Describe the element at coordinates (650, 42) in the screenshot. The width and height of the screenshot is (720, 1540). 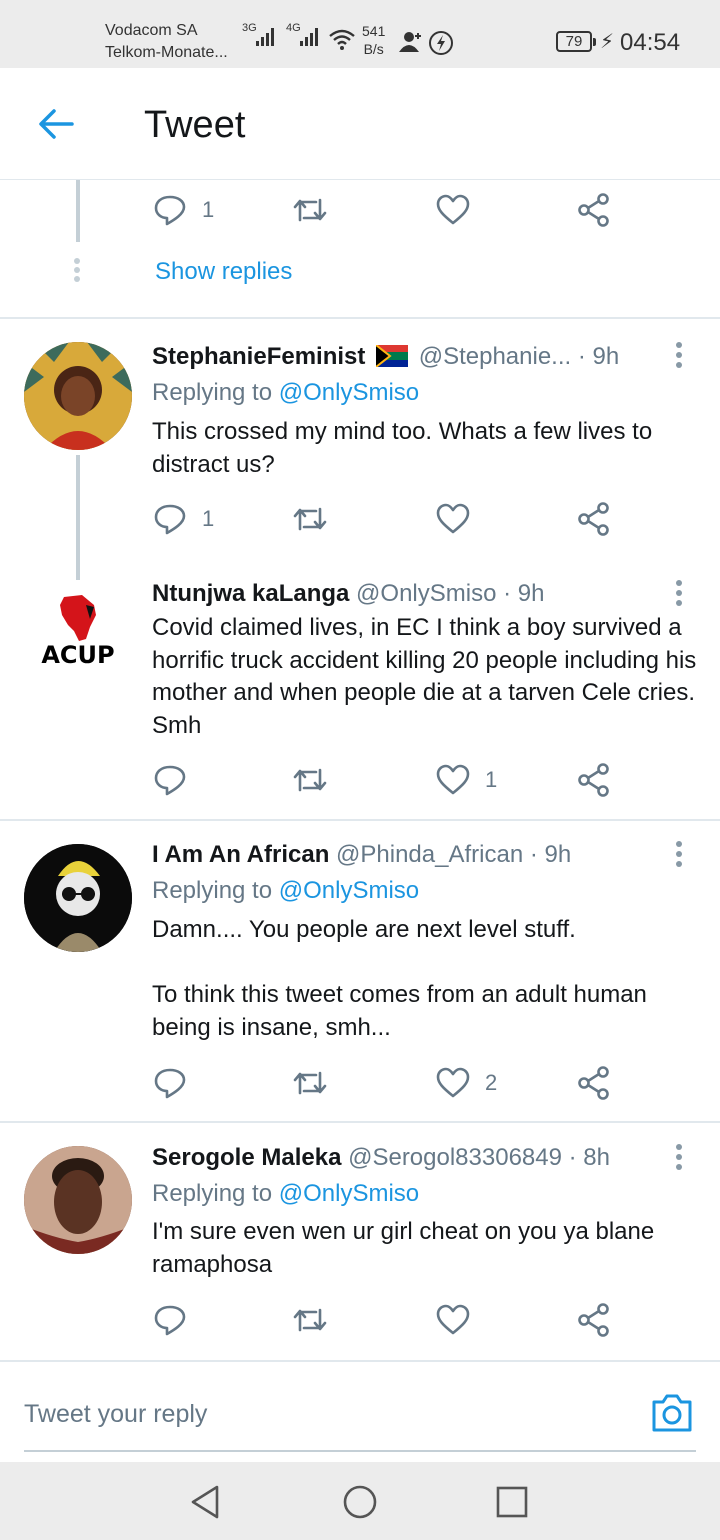
I see `clock: 04:54` at that location.